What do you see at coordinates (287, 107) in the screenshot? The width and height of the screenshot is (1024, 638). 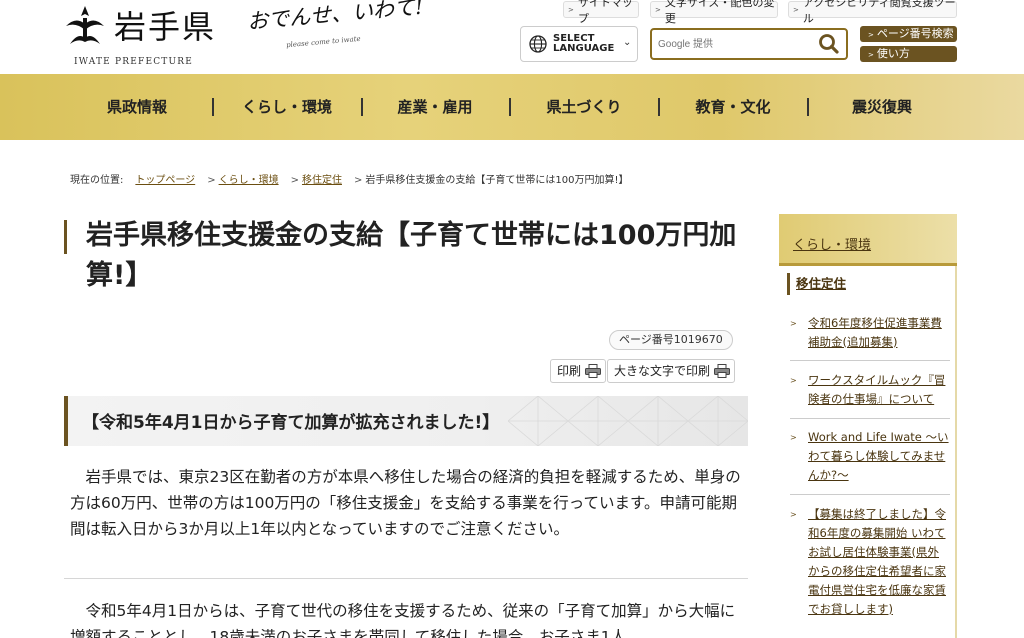 I see `nav-item-living: くらし・環境` at bounding box center [287, 107].